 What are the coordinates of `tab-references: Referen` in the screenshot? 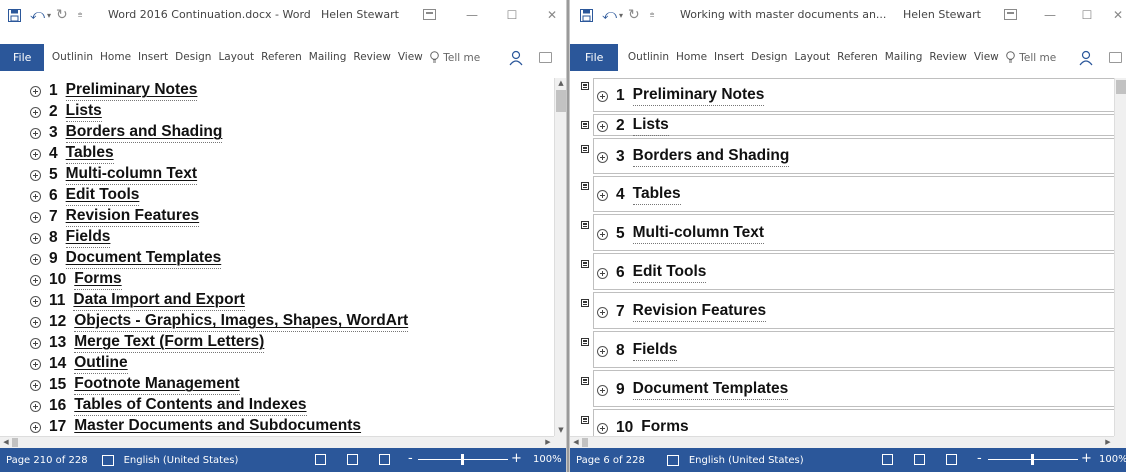 It's located at (282, 57).